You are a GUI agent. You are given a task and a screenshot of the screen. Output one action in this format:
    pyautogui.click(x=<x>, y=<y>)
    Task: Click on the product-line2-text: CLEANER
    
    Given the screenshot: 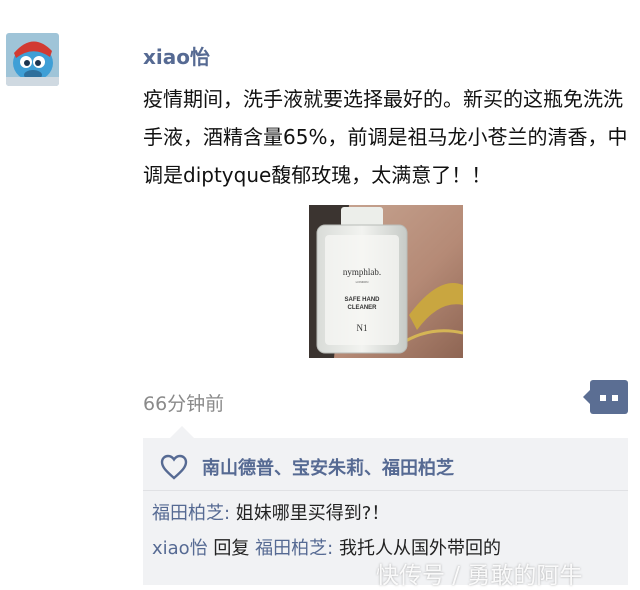 What is the action you would take?
    pyautogui.click(x=362, y=308)
    